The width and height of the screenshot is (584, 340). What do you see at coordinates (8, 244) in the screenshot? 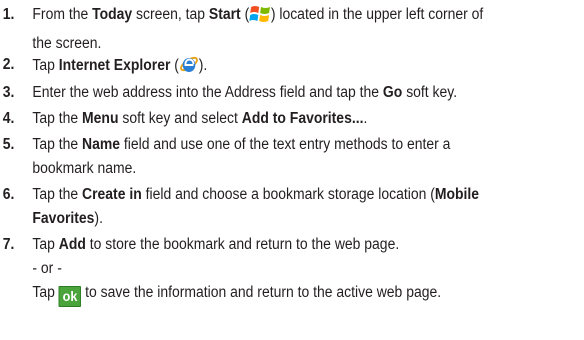
I see `step-number: 7.` at bounding box center [8, 244].